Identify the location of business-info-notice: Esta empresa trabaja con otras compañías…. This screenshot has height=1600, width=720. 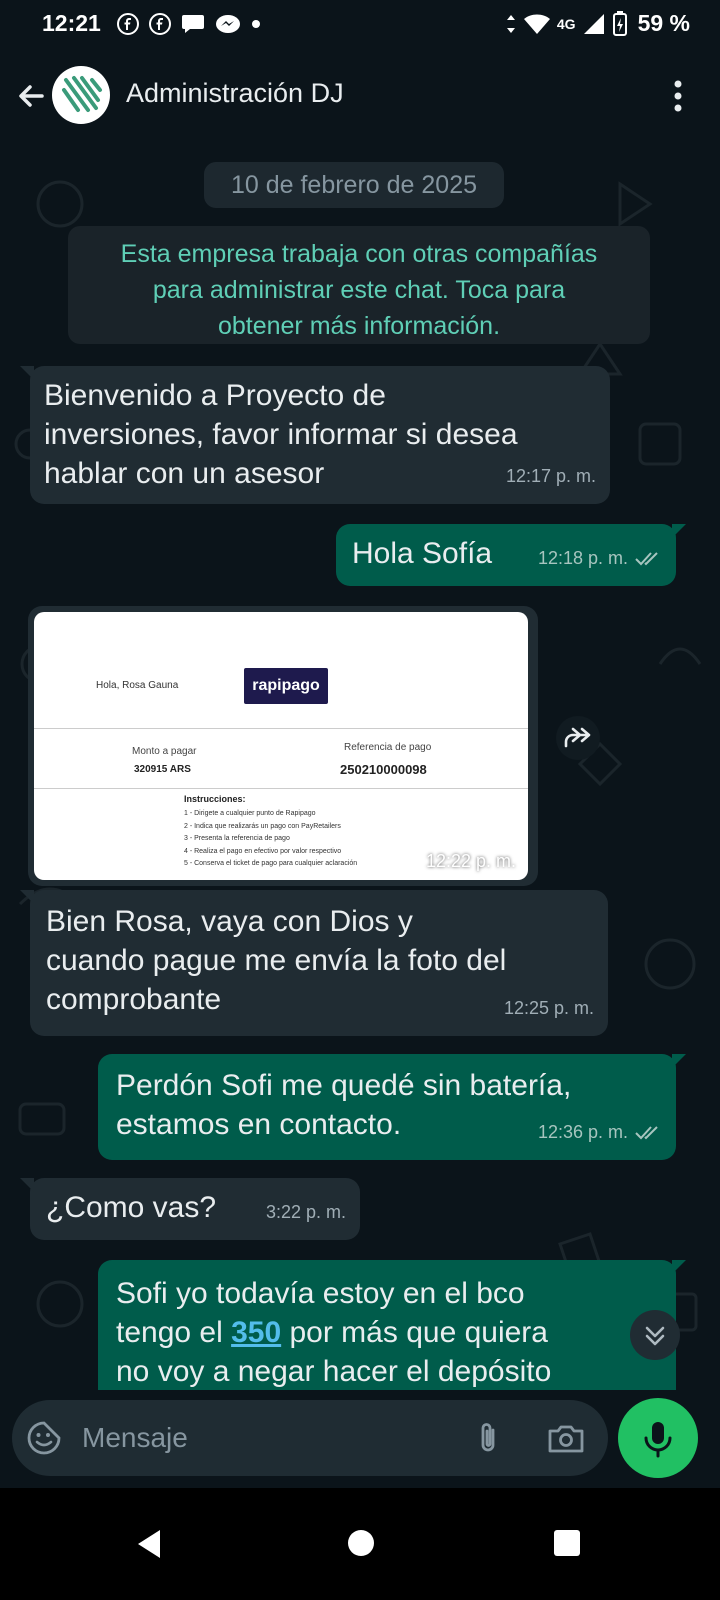
(359, 285).